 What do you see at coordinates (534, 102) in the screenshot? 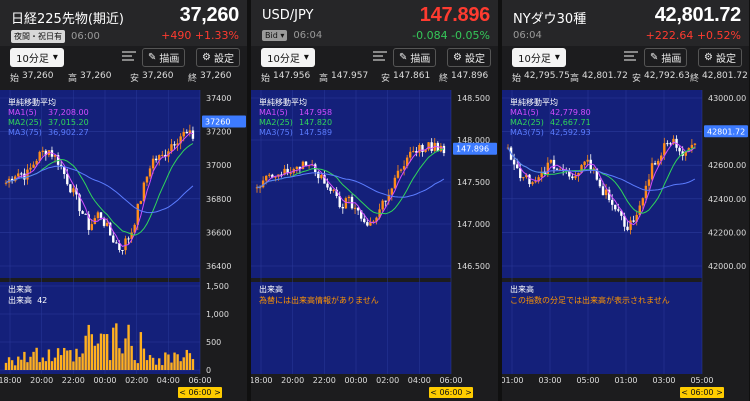
I see `ma-title: 単純移動平均` at bounding box center [534, 102].